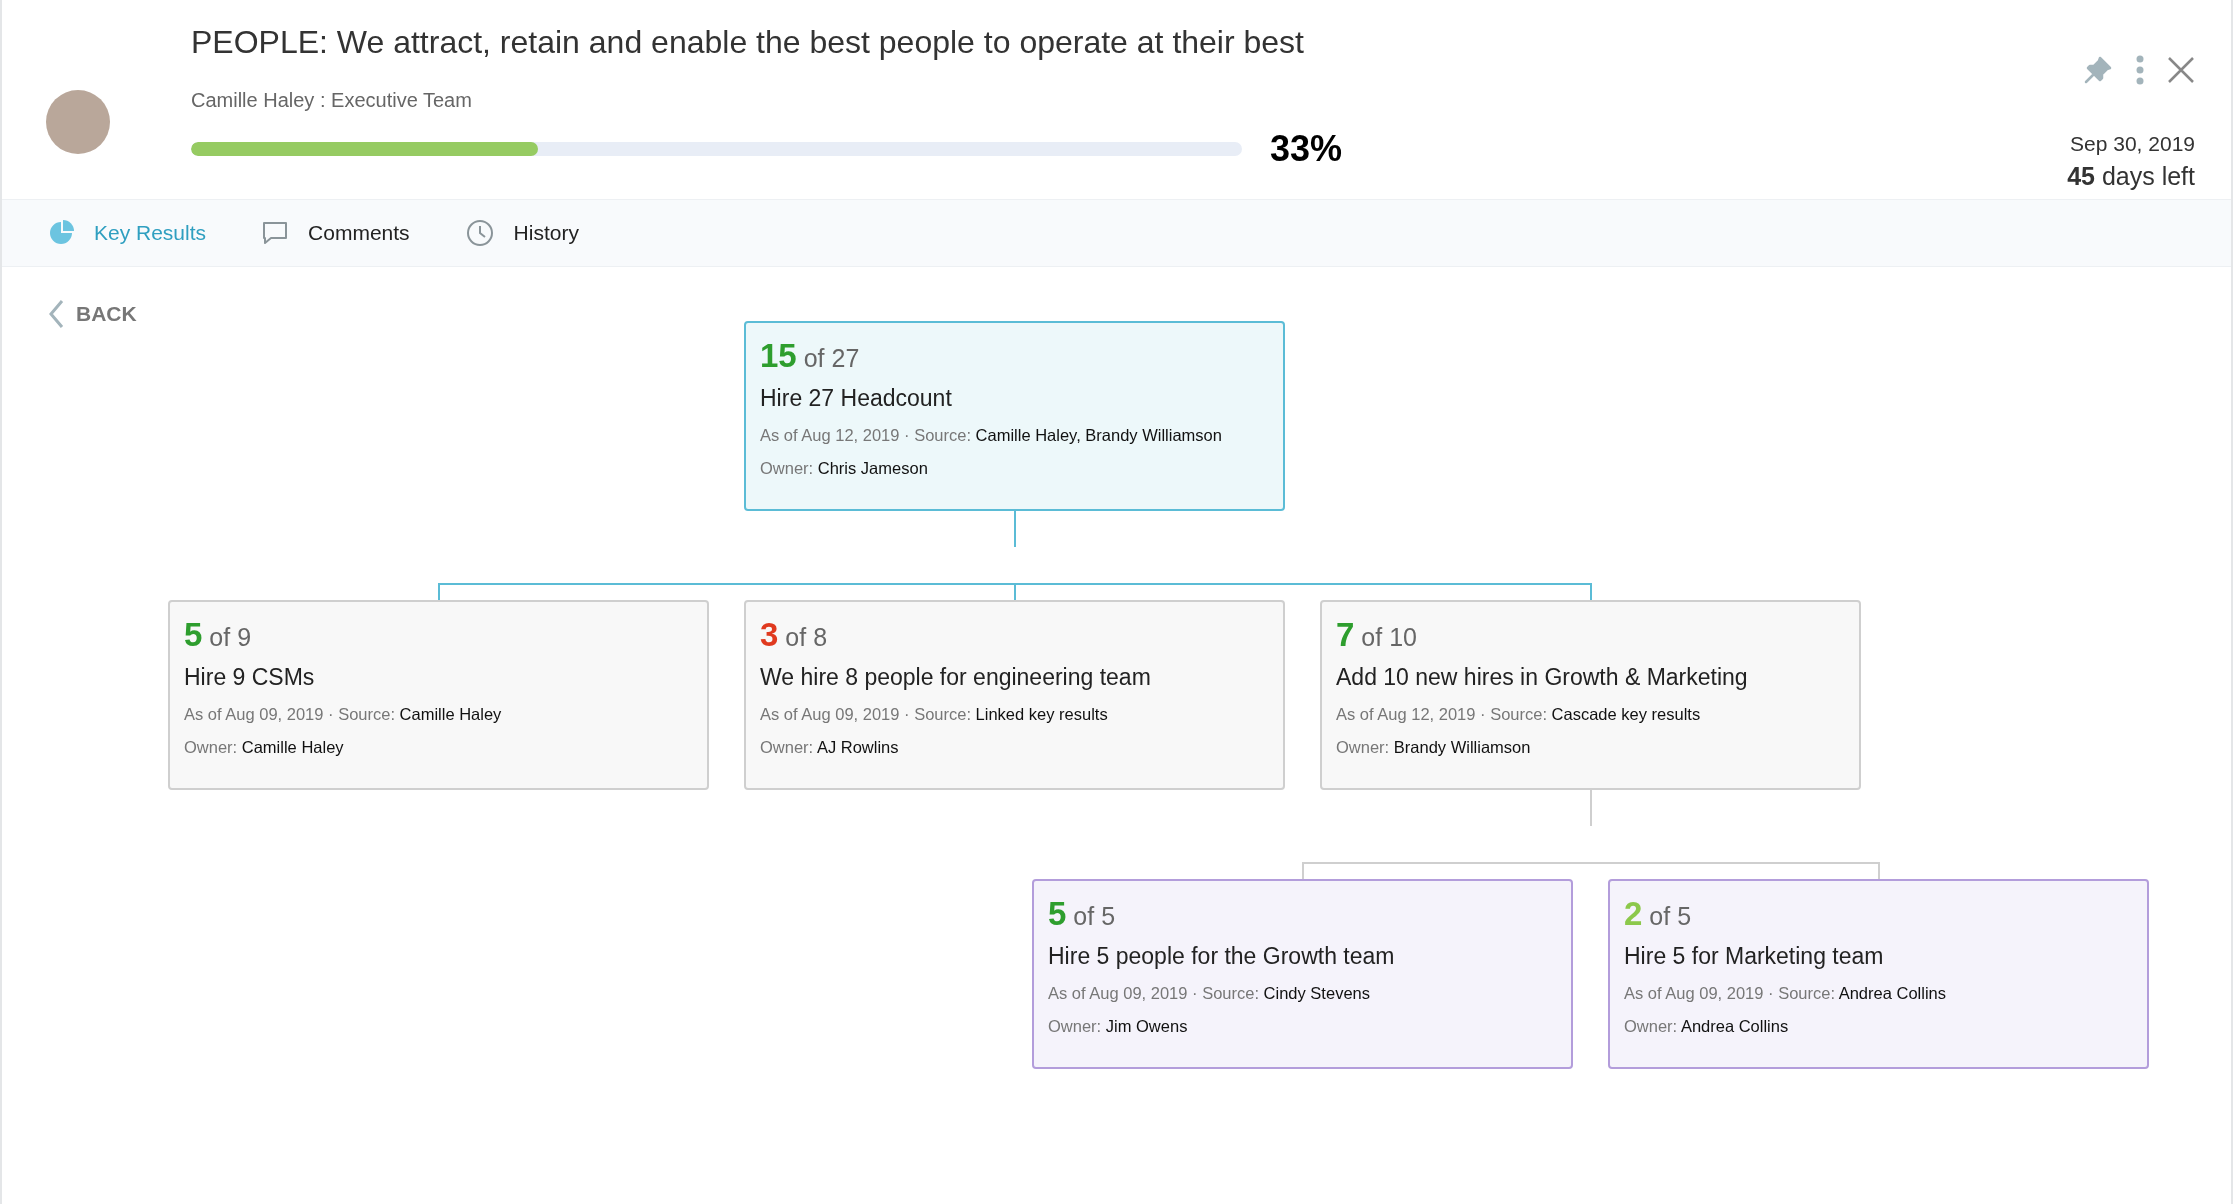  Describe the element at coordinates (479, 233) in the screenshot. I see `clock-icon` at that location.